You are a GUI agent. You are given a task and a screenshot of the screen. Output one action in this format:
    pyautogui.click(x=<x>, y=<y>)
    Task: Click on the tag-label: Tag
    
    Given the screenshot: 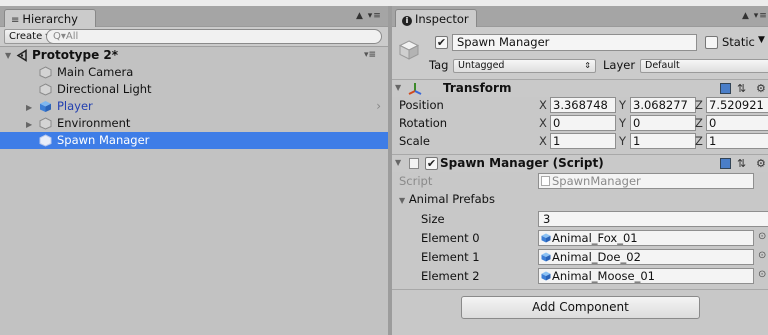 What is the action you would take?
    pyautogui.click(x=439, y=65)
    